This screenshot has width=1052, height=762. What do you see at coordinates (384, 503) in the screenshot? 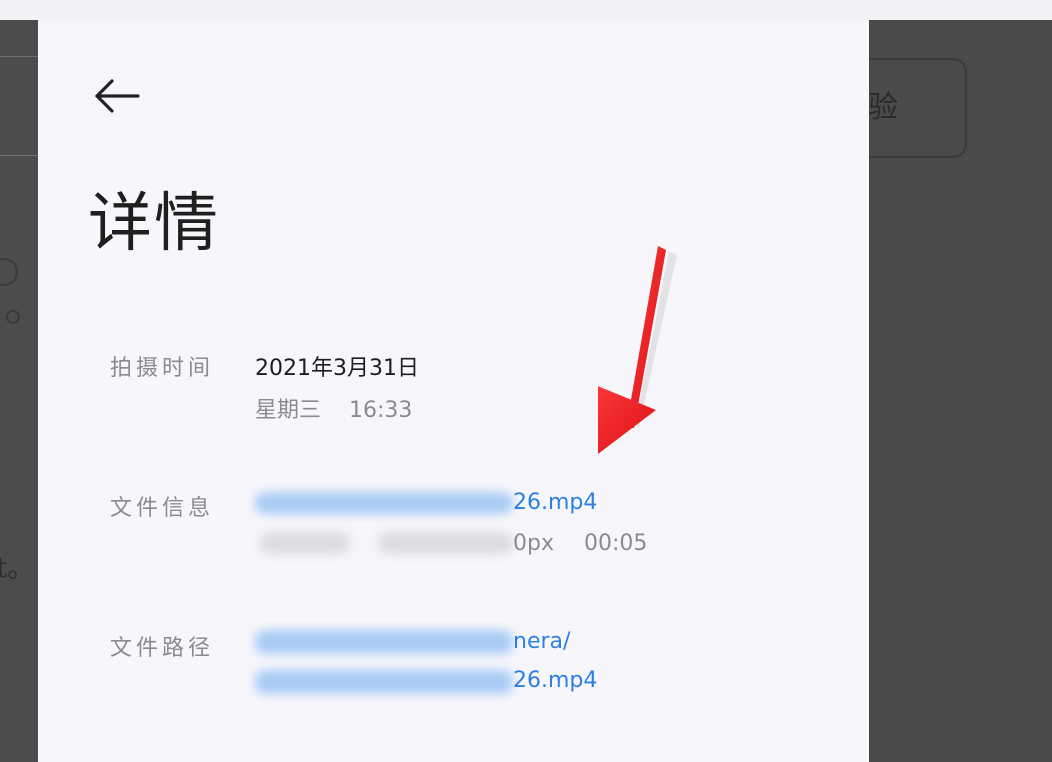
I see `redacted-filename` at bounding box center [384, 503].